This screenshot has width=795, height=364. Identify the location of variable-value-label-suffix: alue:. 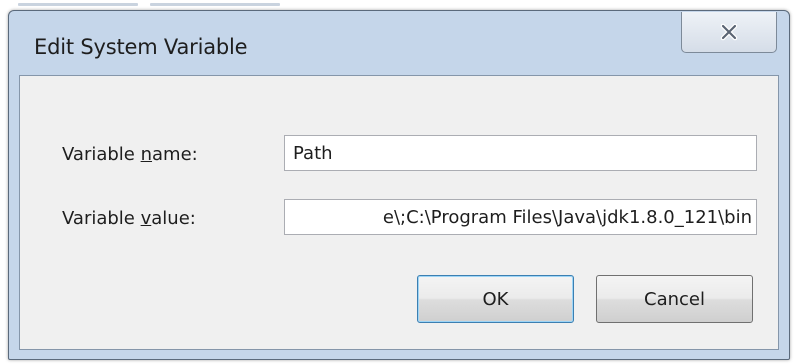
(173, 218).